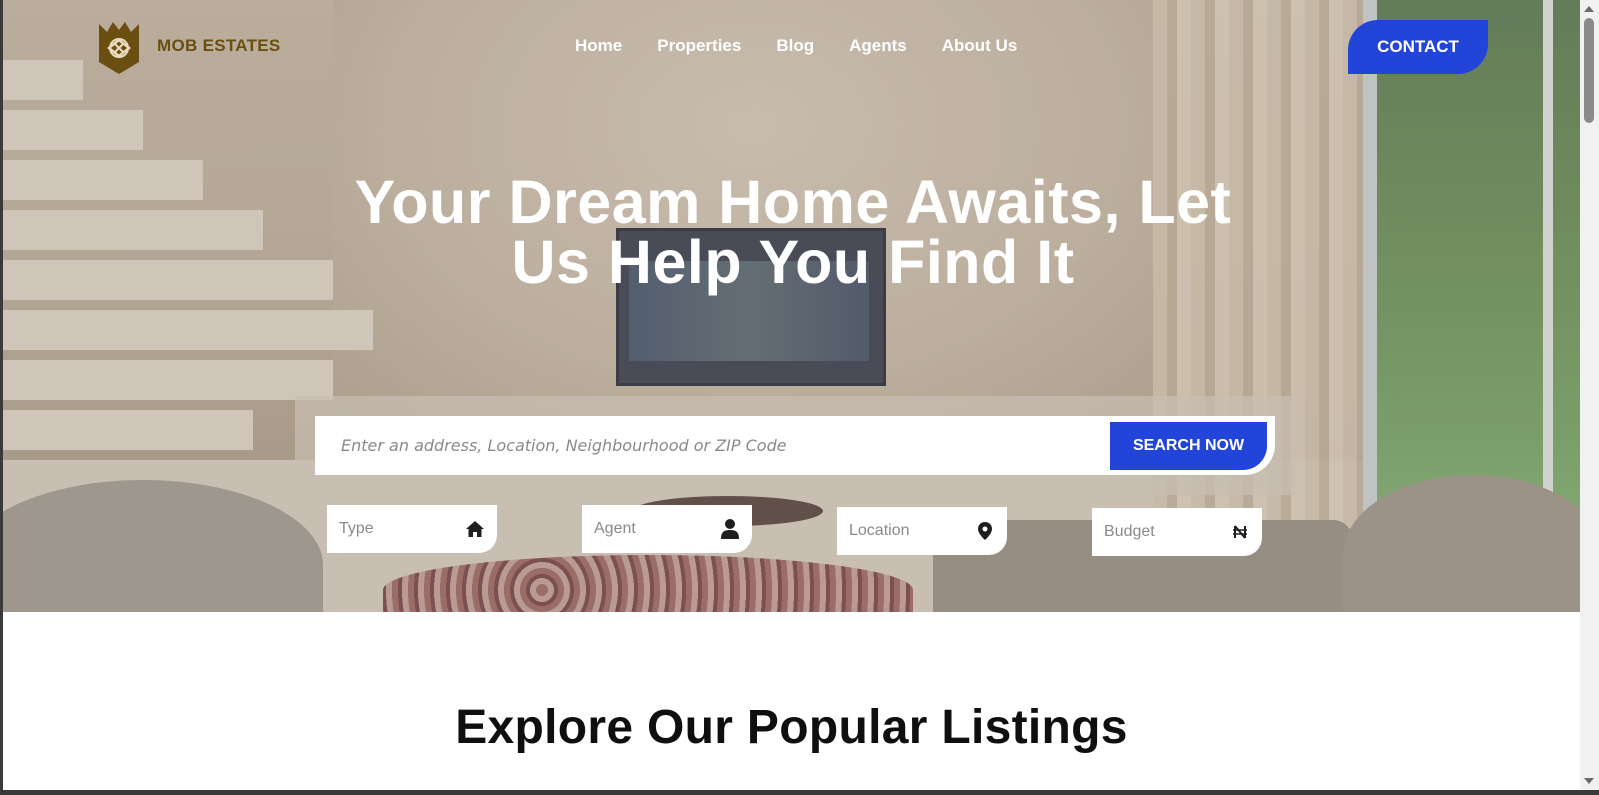 Image resolution: width=1599 pixels, height=795 pixels. I want to click on scroll-down-arrow-icon, so click(1589, 781).